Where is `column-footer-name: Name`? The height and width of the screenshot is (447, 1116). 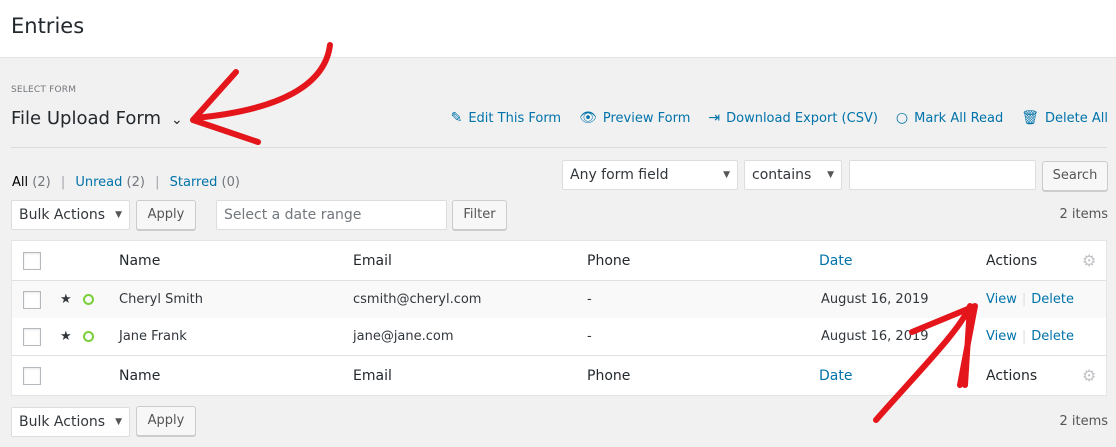 column-footer-name: Name is located at coordinates (140, 375).